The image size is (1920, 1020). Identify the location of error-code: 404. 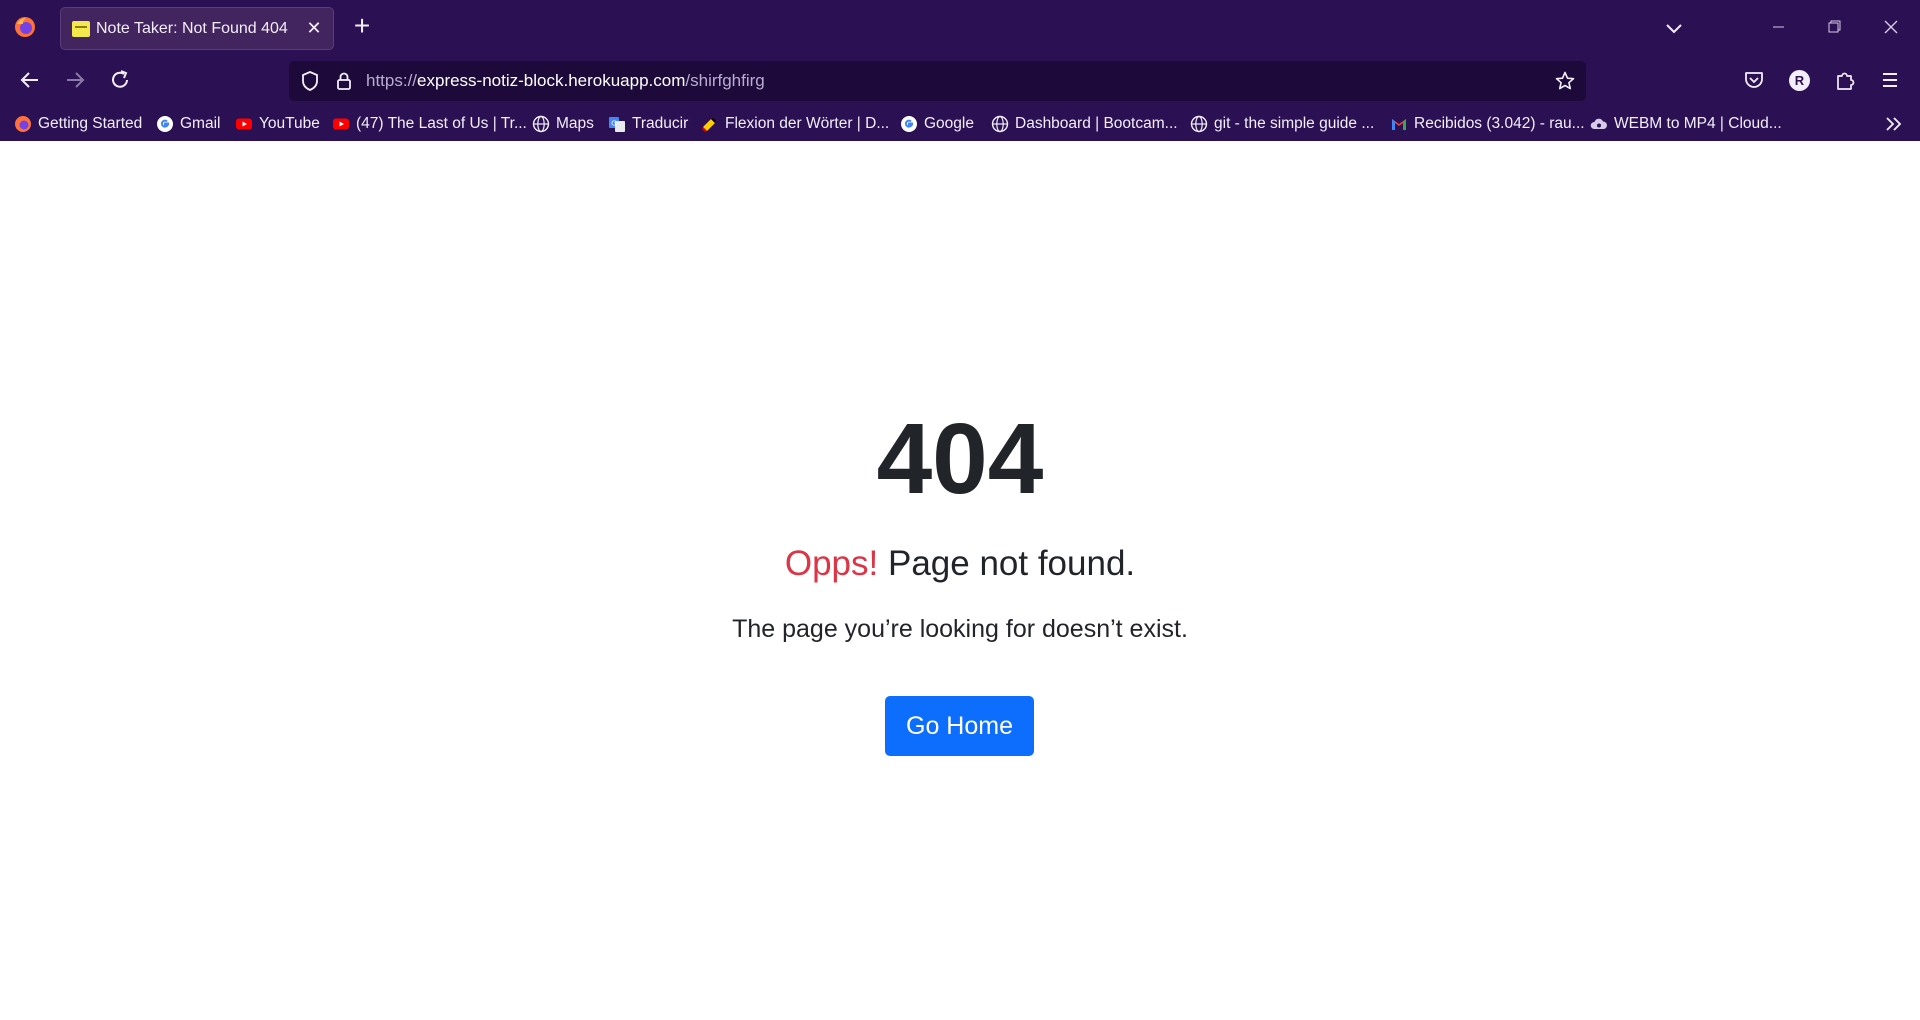
(960, 459).